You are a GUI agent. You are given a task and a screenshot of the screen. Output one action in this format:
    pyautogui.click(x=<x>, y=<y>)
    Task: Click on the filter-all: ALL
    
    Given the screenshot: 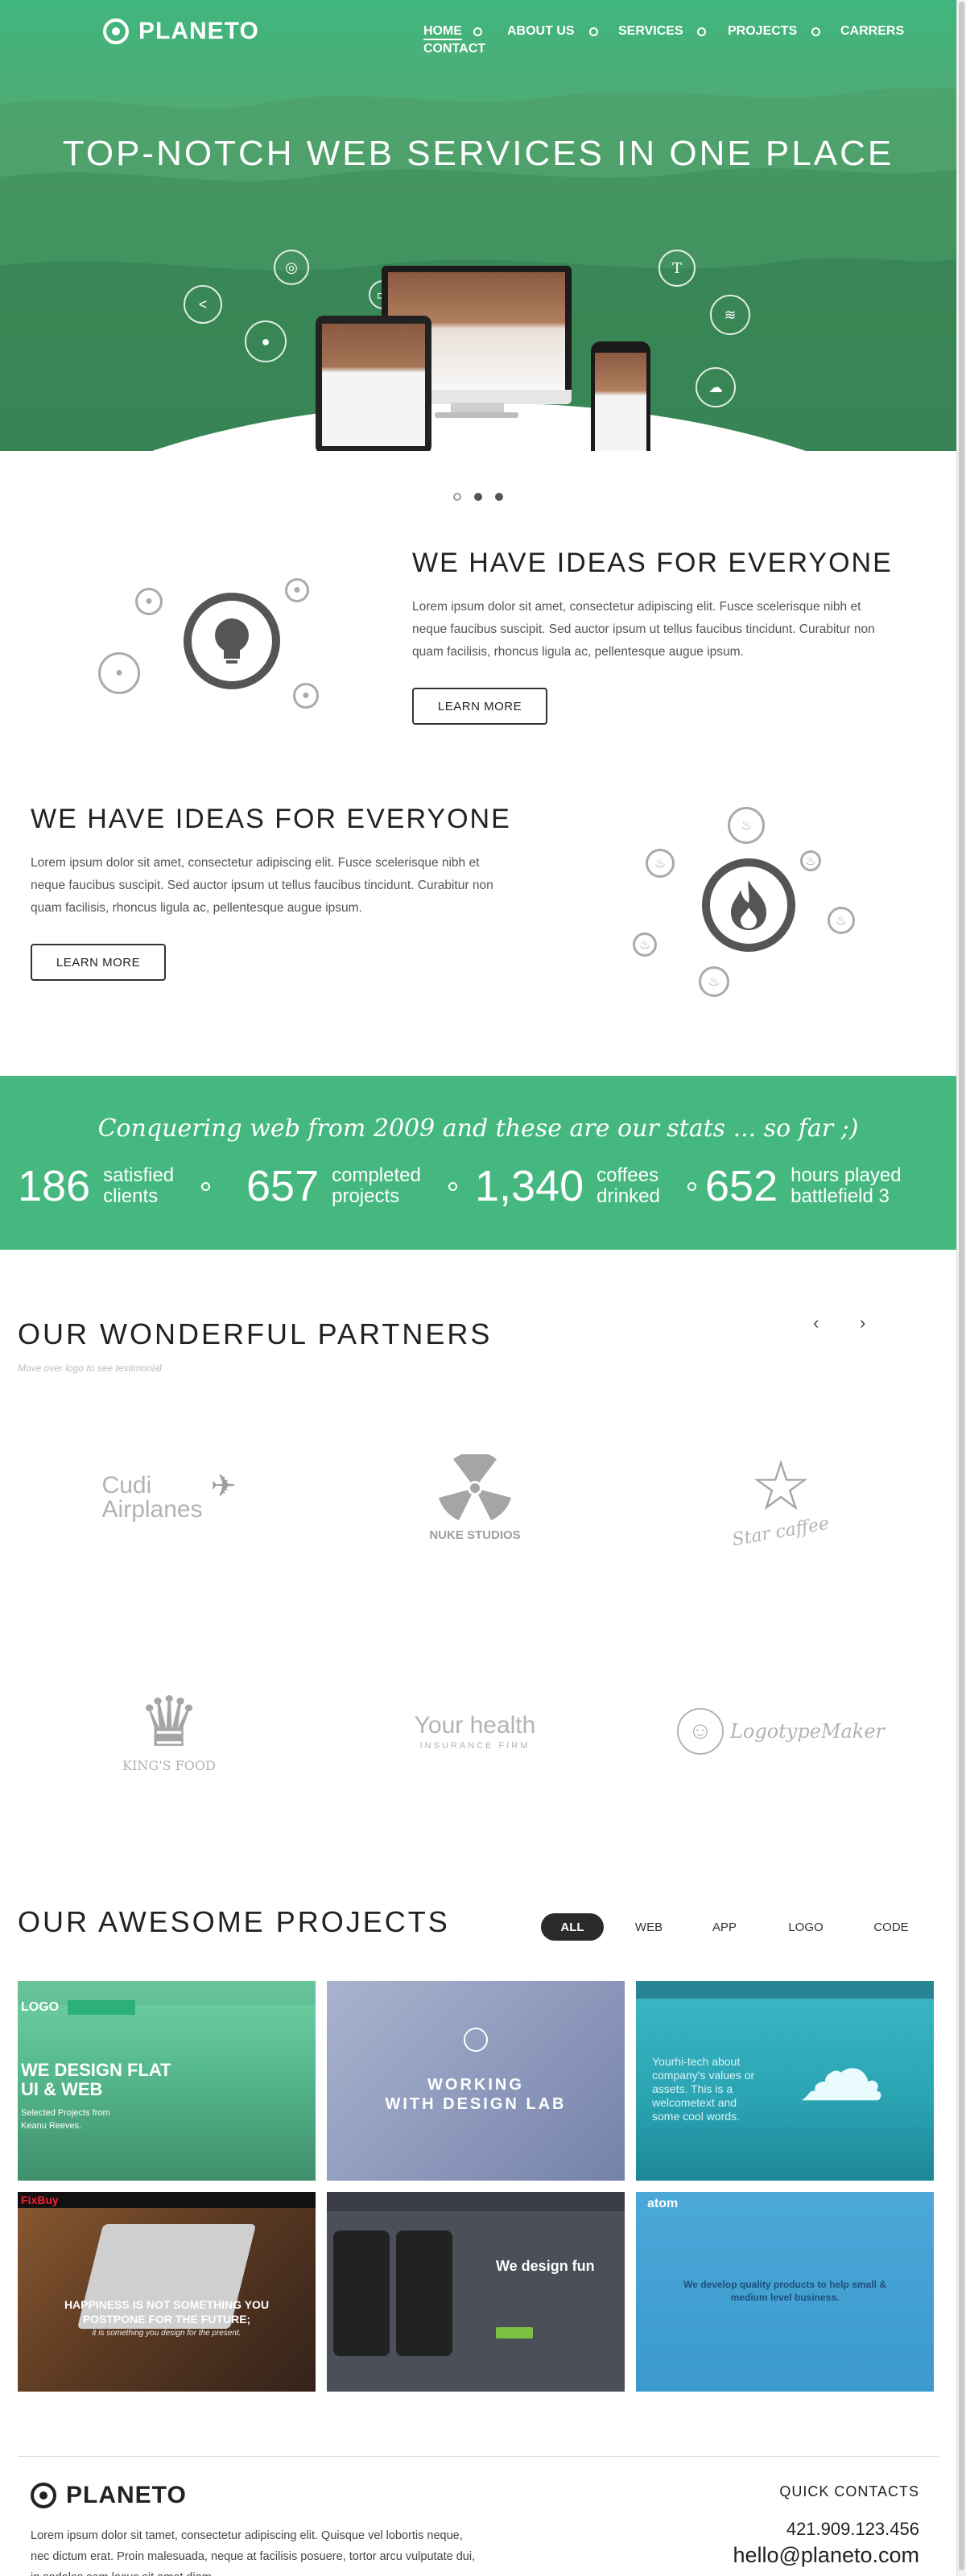 What is the action you would take?
    pyautogui.click(x=572, y=1927)
    